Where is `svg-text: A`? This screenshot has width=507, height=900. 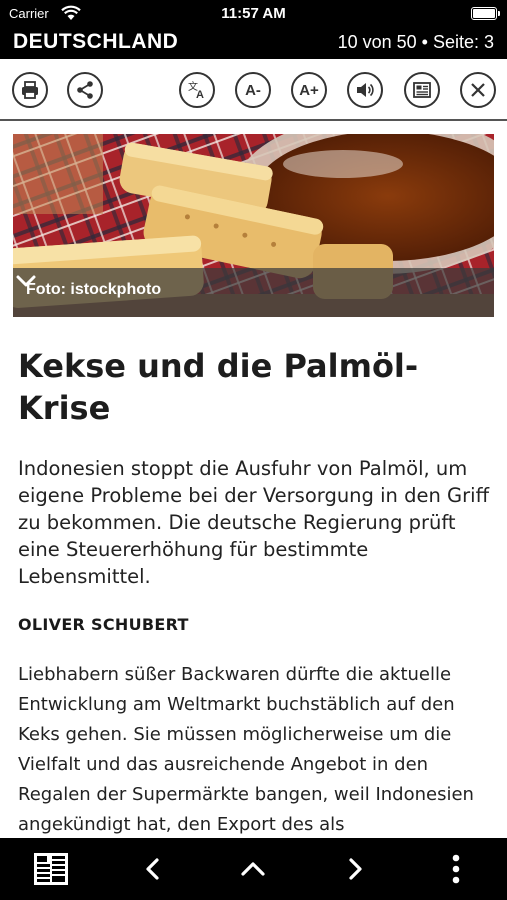 svg-text: A is located at coordinates (200, 95).